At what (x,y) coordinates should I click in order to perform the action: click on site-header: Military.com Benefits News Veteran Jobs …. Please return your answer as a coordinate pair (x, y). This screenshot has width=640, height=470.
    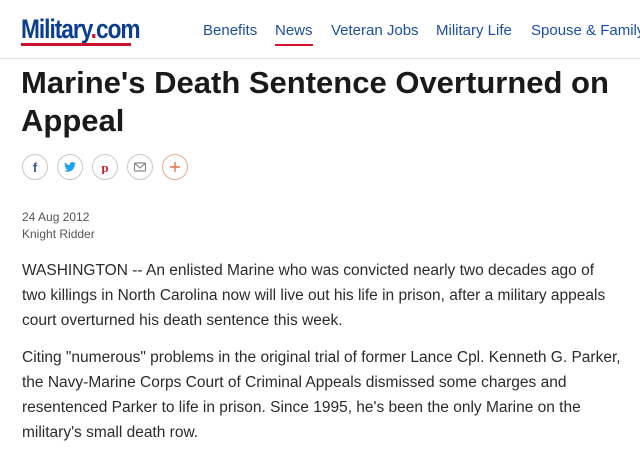
    Looking at the image, I should click on (320, 29).